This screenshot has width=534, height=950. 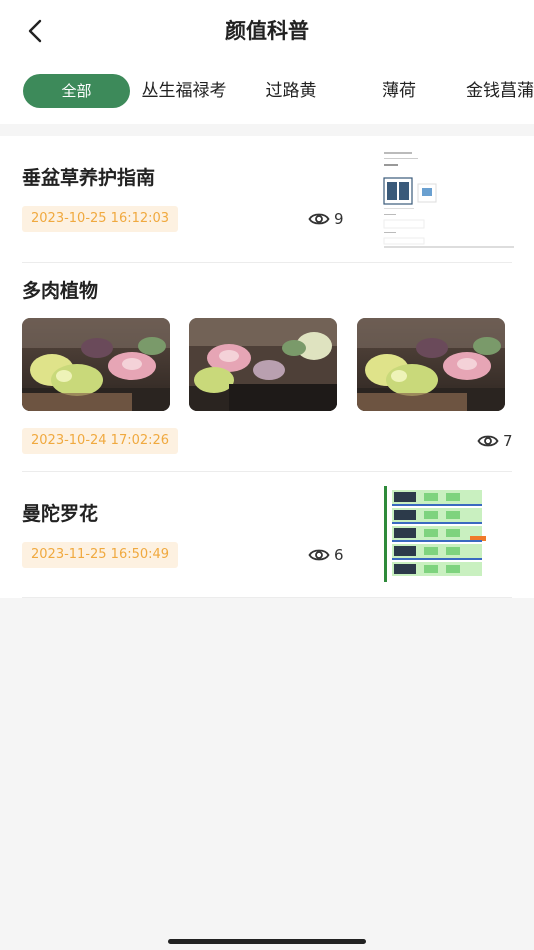 I want to click on card-divider, so click(x=267, y=597).